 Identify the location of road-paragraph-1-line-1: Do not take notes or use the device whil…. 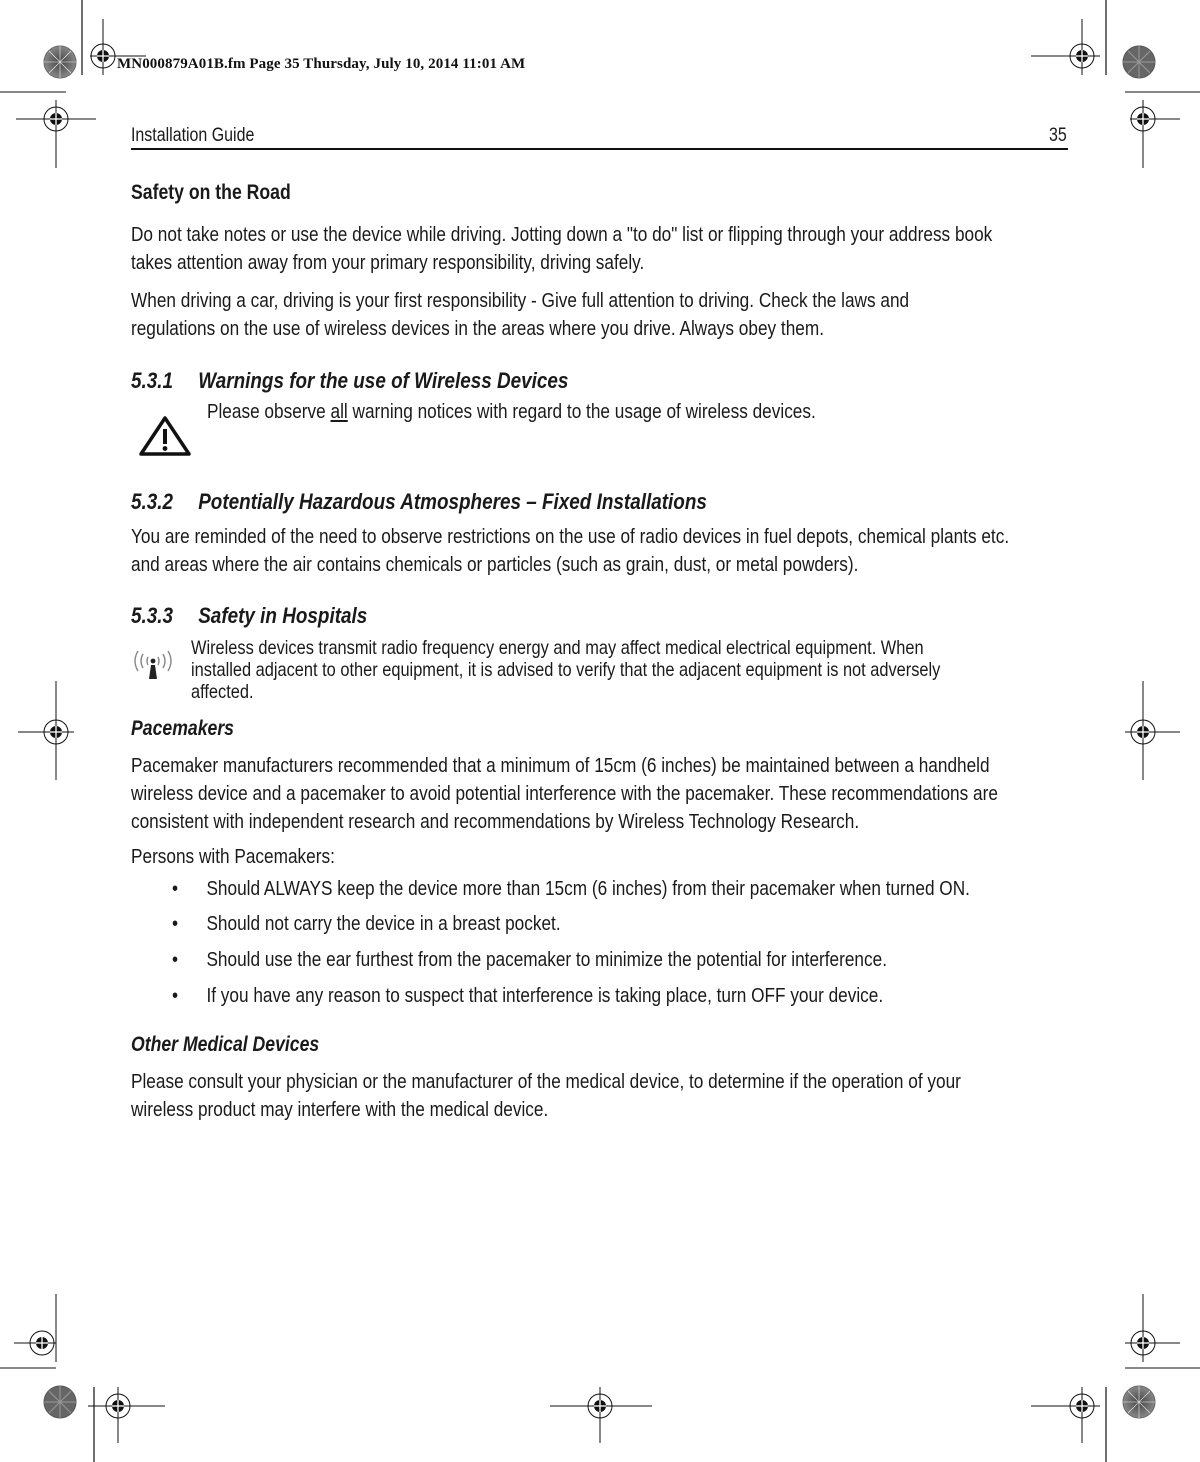
(562, 234).